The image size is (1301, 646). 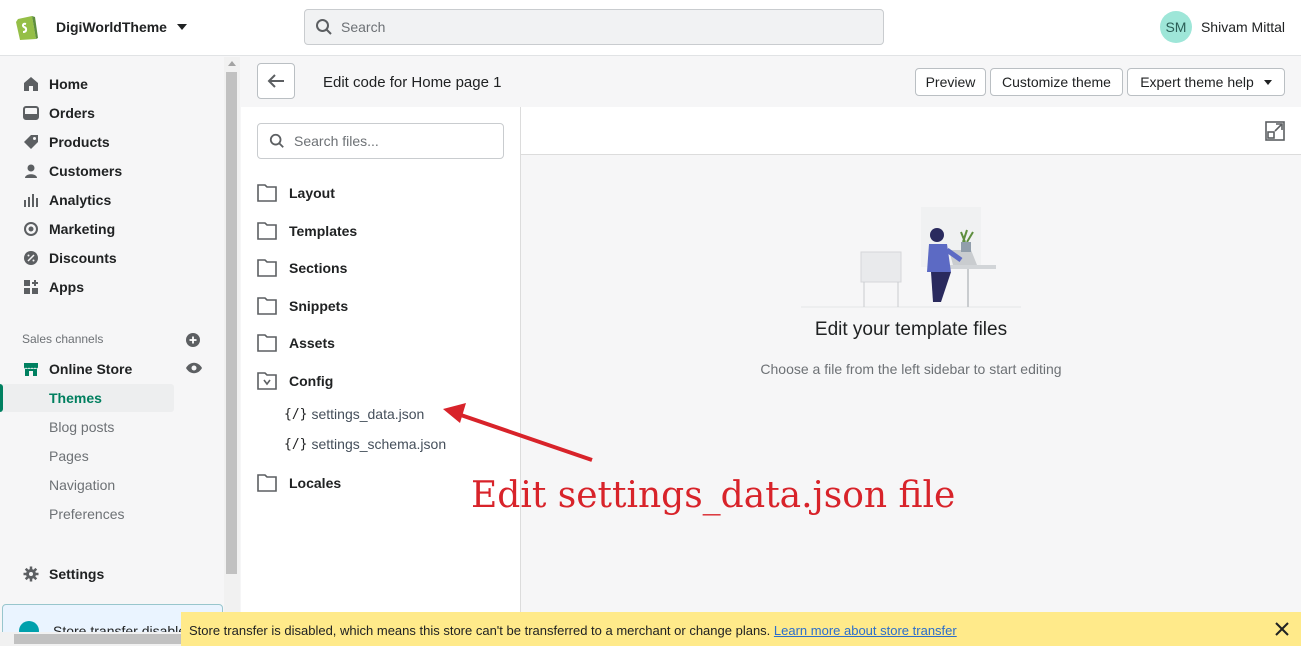 What do you see at coordinates (91, 369) in the screenshot?
I see `sidebar-item-label: Online Store` at bounding box center [91, 369].